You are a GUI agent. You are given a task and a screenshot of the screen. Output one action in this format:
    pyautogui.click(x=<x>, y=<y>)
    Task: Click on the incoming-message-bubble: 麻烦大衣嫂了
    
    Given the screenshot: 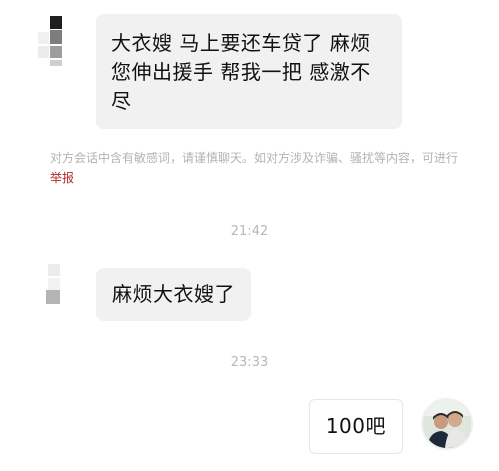 What is the action you would take?
    pyautogui.click(x=173, y=294)
    